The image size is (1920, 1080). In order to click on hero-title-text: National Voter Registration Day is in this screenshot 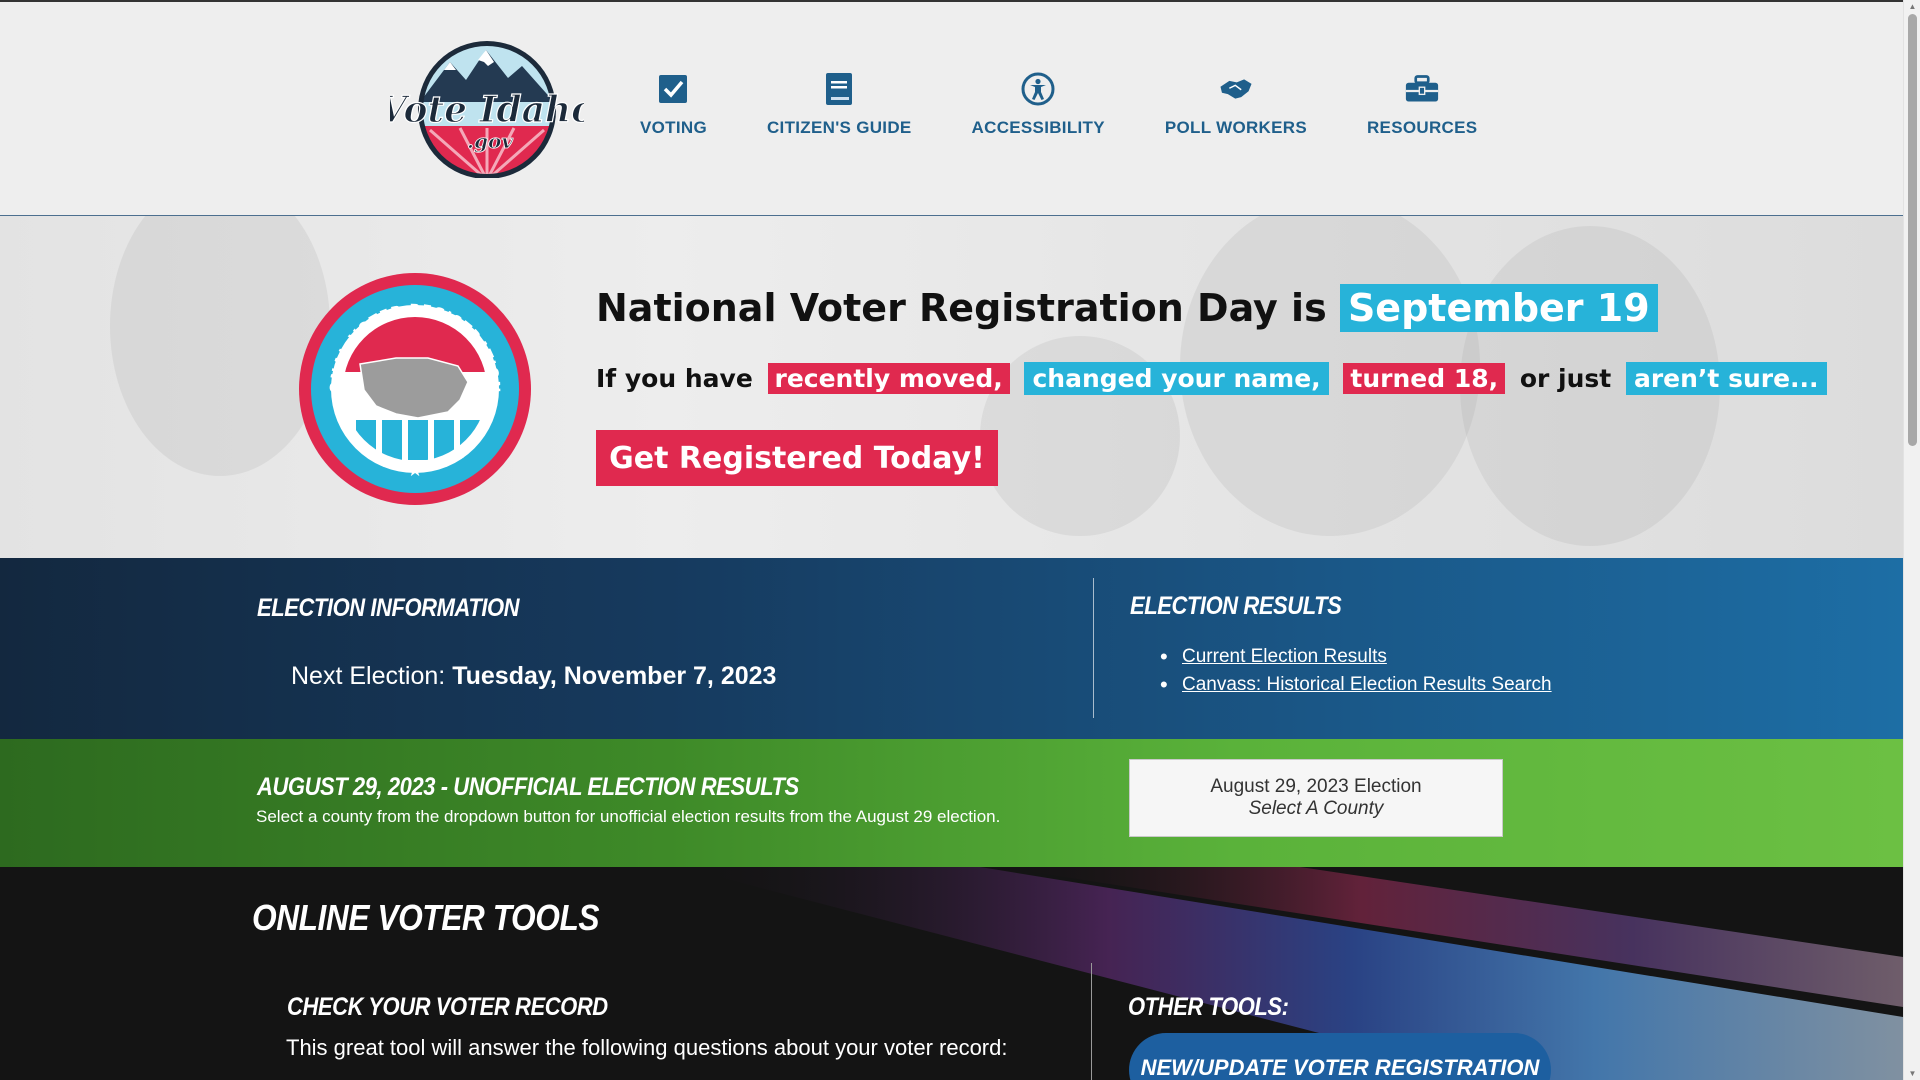, I will do `click(961, 308)`.